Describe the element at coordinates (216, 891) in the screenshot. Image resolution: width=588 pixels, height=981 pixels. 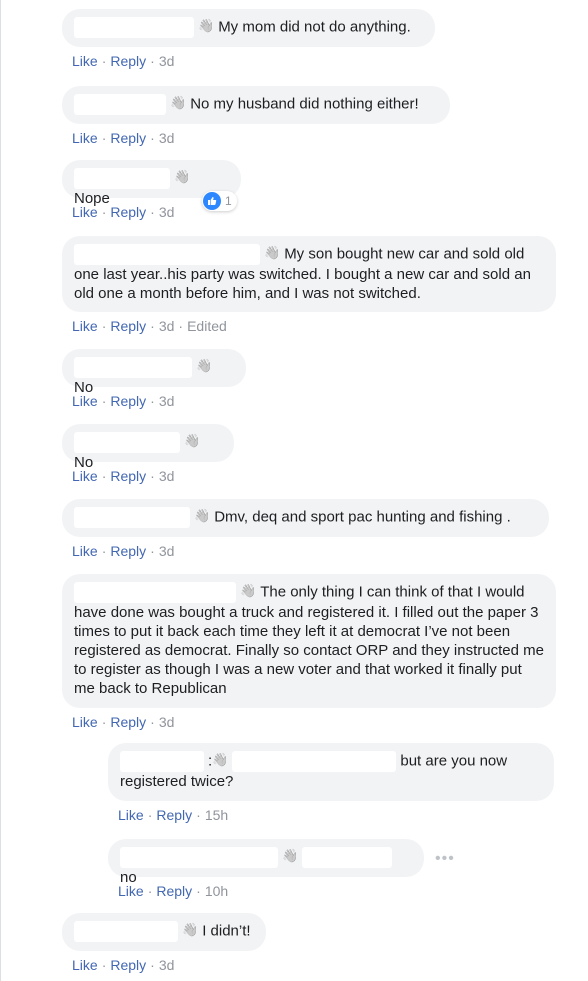
I see `timestamp: 10h` at that location.